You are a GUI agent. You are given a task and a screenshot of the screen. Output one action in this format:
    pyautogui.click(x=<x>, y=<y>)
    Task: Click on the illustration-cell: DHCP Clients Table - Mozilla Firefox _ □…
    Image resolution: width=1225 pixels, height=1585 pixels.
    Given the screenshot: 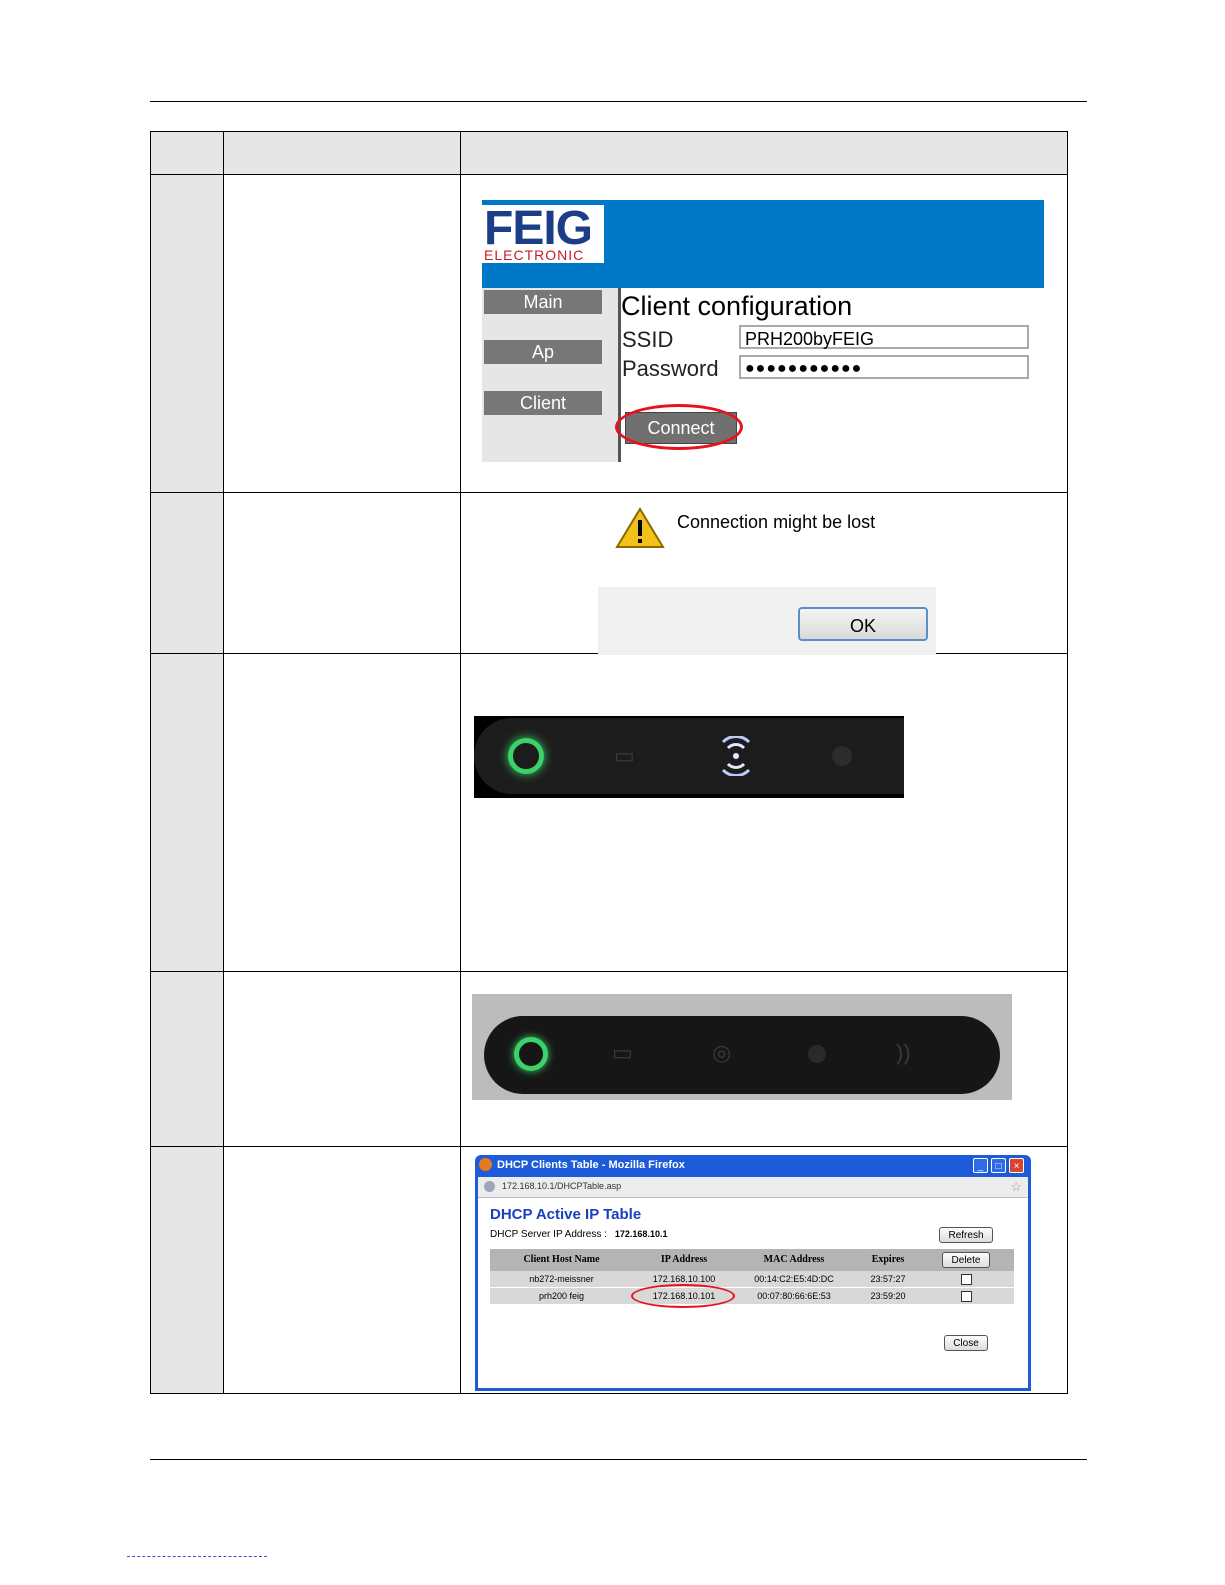 What is the action you would take?
    pyautogui.click(x=764, y=1270)
    